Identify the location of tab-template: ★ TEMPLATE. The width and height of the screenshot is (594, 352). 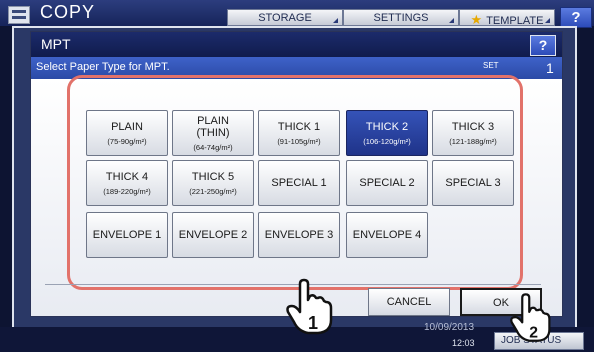
(507, 18).